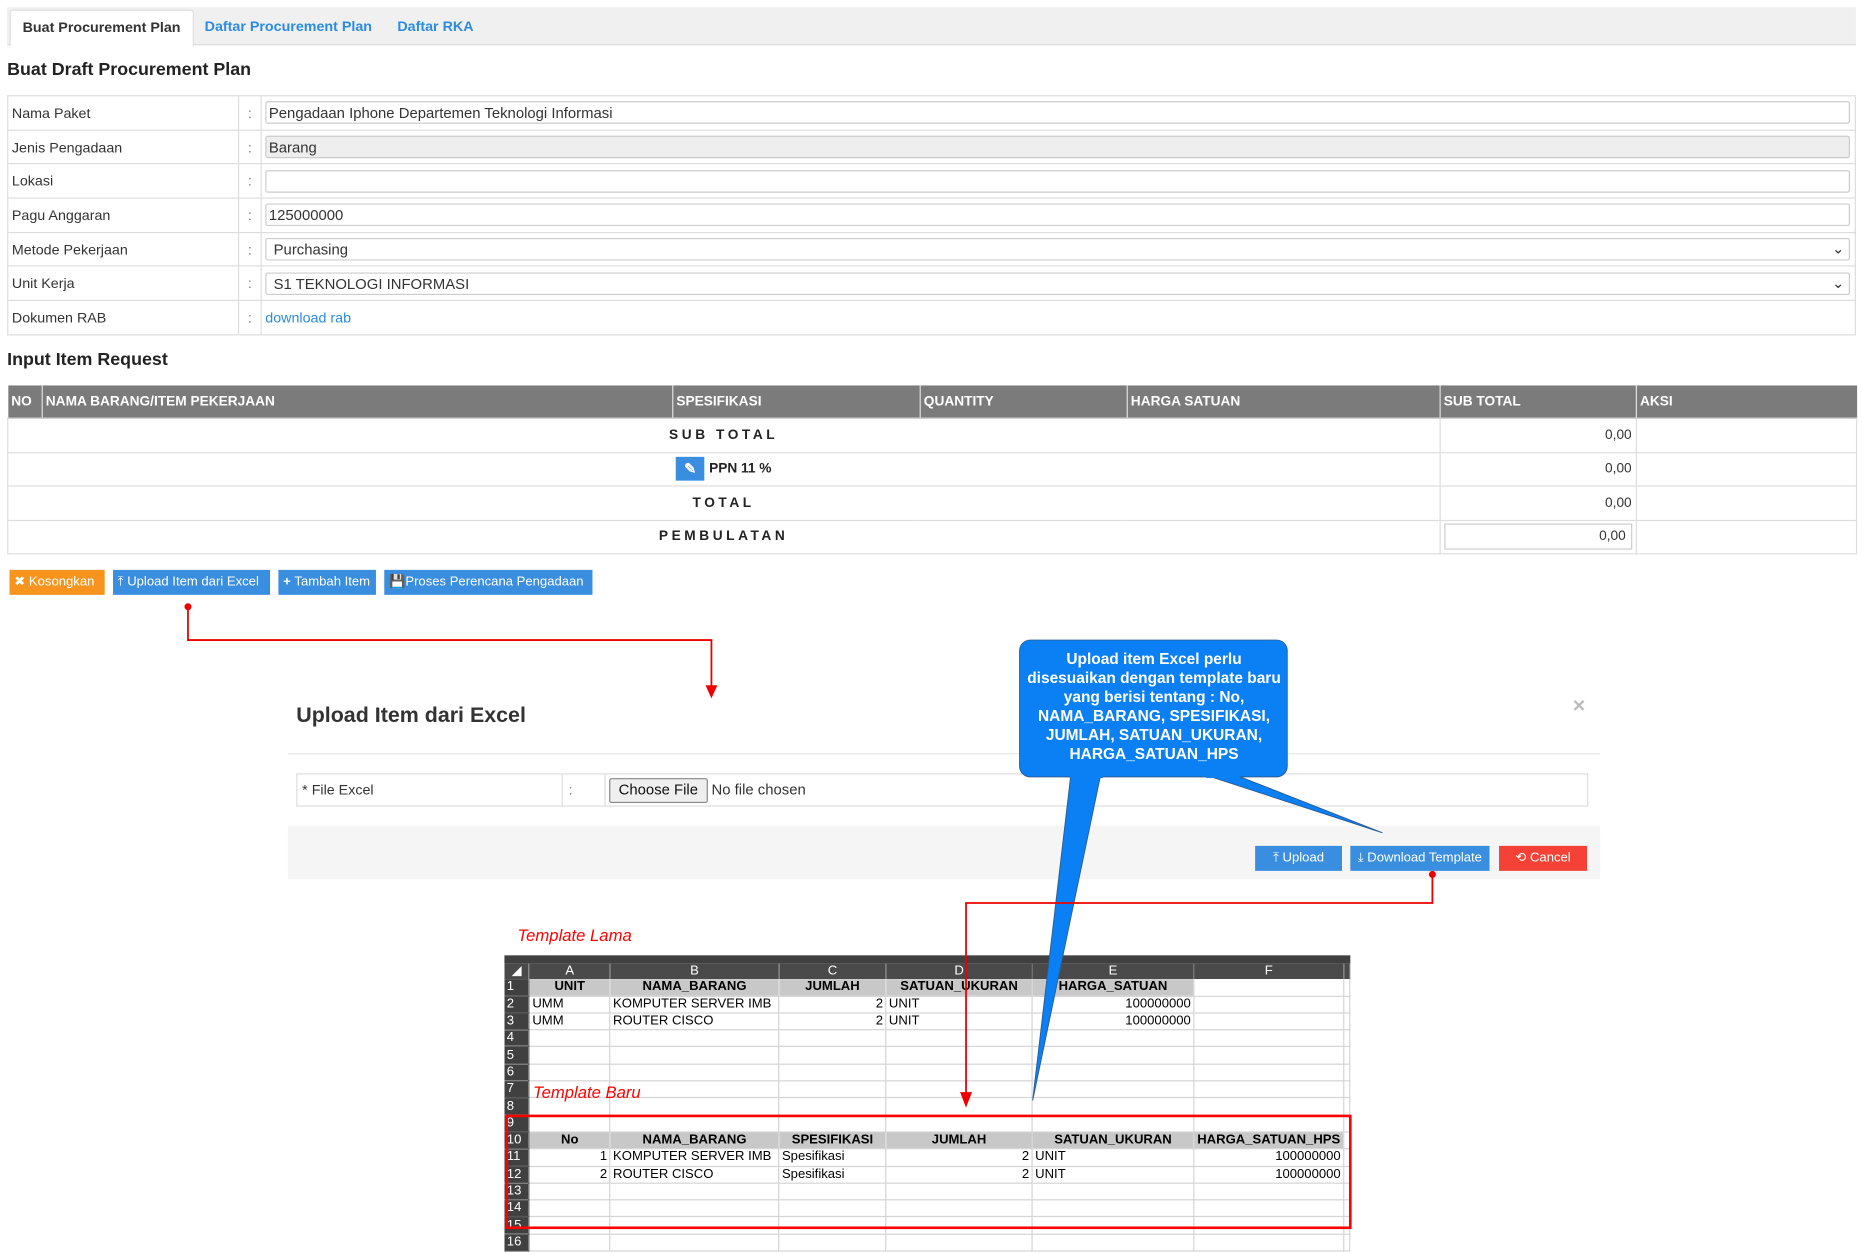 This screenshot has height=1255, width=1862. What do you see at coordinates (944, 754) in the screenshot?
I see `modal-divider` at bounding box center [944, 754].